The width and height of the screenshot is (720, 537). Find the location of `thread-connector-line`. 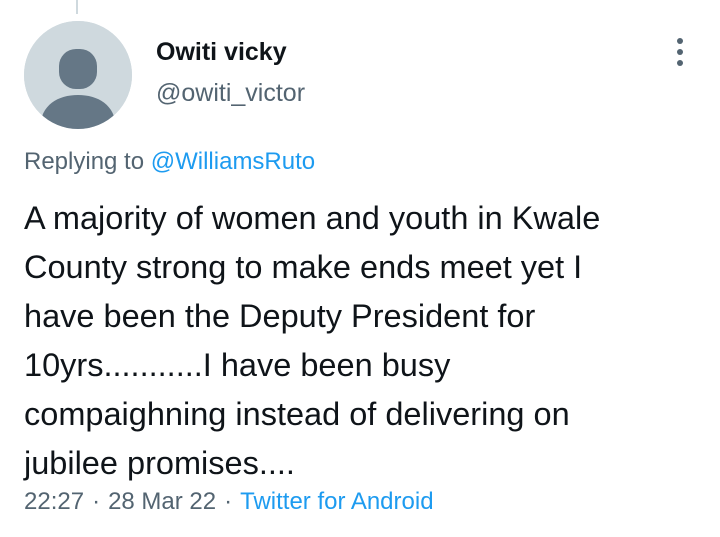

thread-connector-line is located at coordinates (77, 7).